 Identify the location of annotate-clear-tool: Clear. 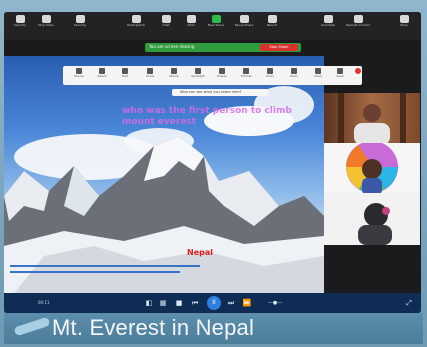
(318, 73).